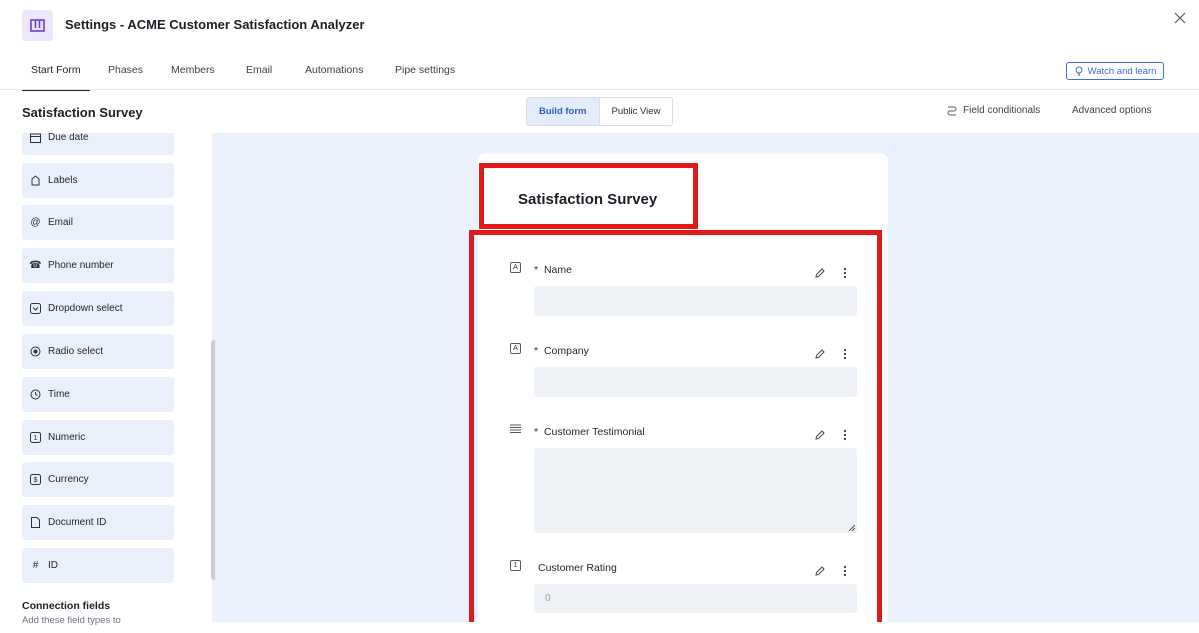  Describe the element at coordinates (68, 479) in the screenshot. I see `field-type-label: Currency` at that location.